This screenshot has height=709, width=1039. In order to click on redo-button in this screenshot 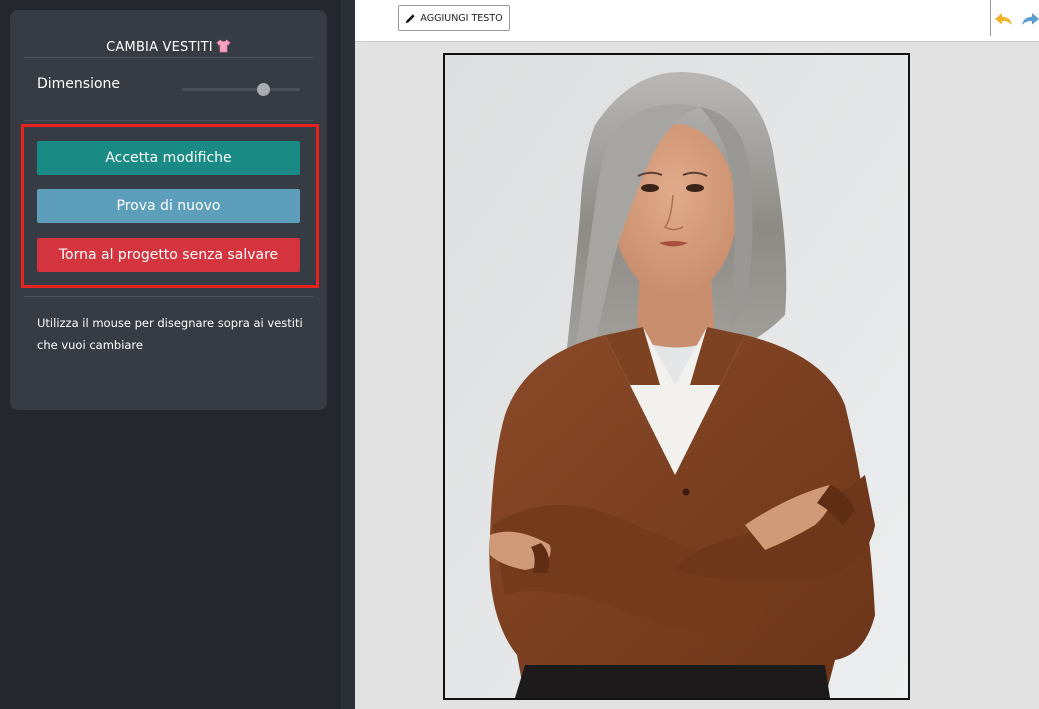, I will do `click(1029, 19)`.